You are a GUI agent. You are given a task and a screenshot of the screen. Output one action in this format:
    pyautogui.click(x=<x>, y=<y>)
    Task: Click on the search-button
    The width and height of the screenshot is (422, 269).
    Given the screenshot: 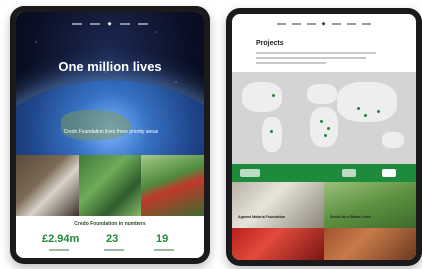 What is the action you would take?
    pyautogui.click(x=389, y=173)
    